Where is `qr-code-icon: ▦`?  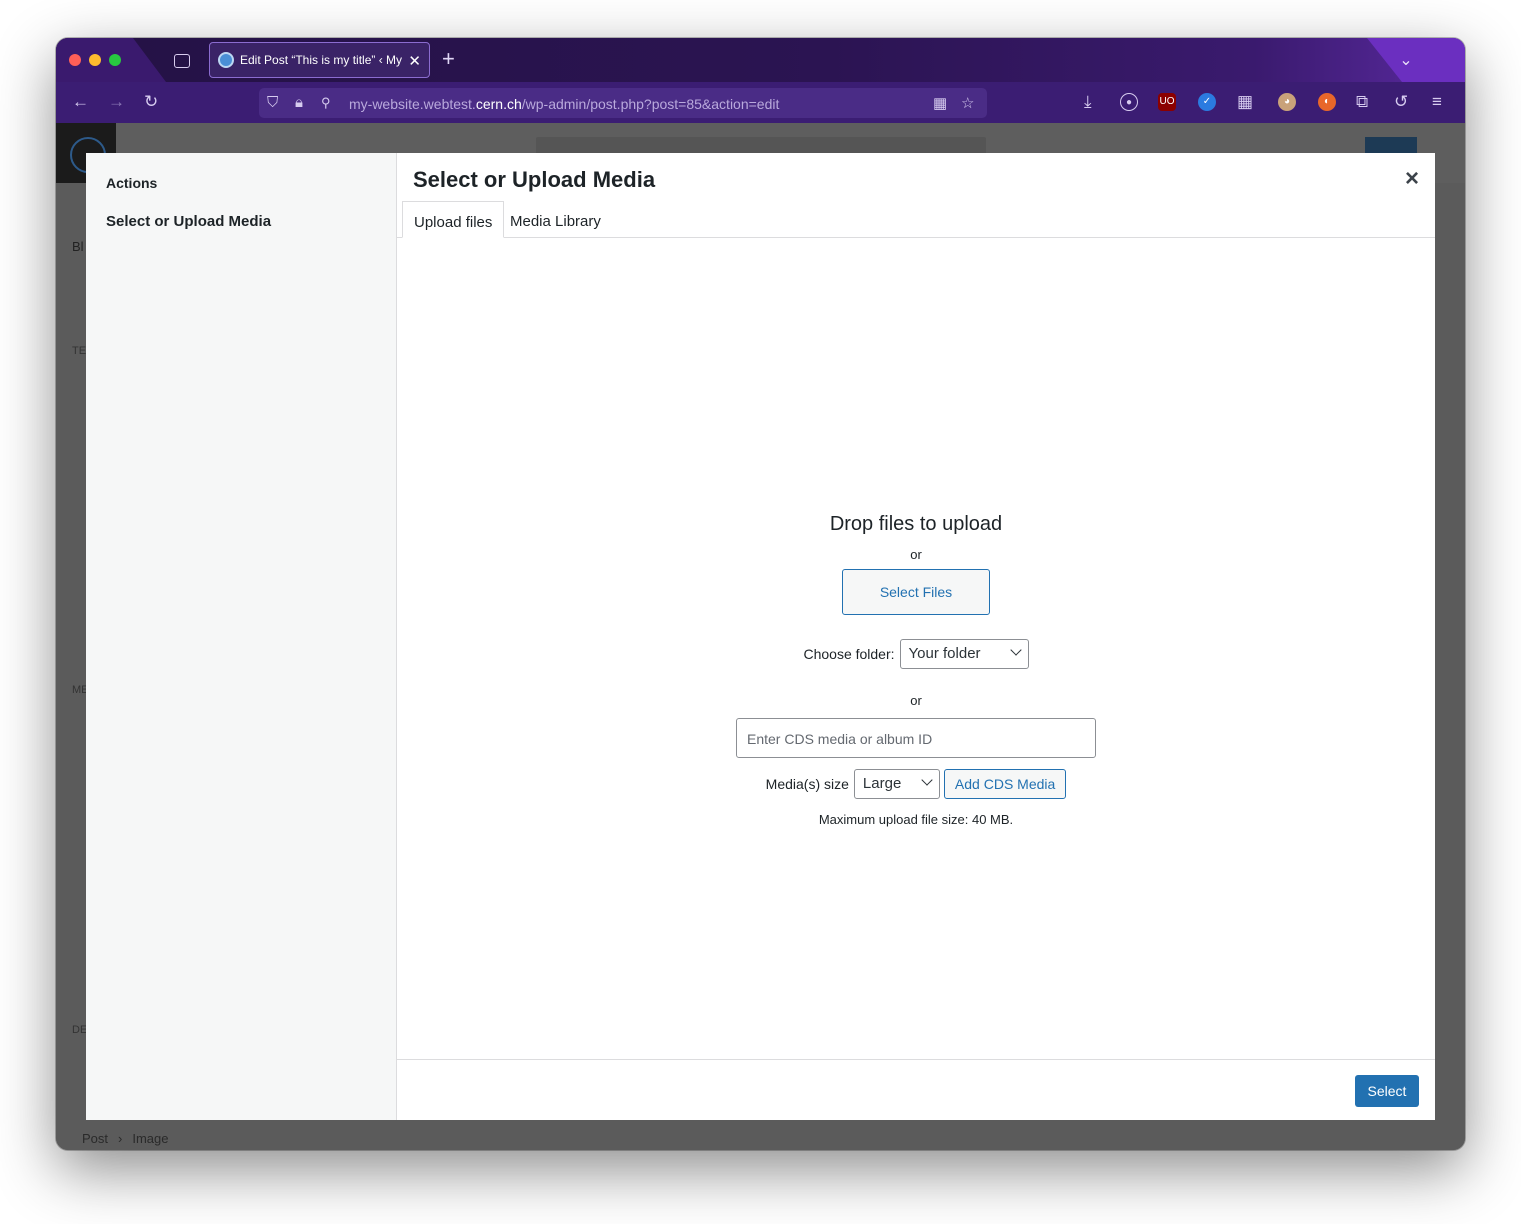 qr-code-icon: ▦ is located at coordinates (940, 103).